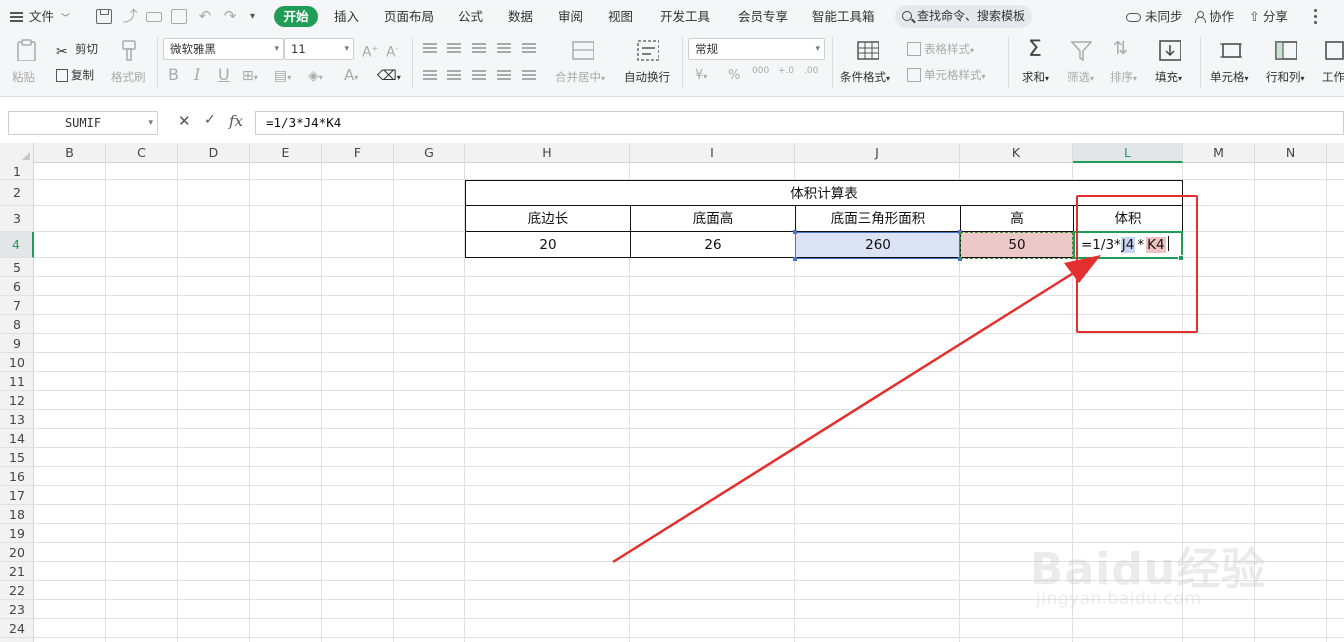  Describe the element at coordinates (647, 77) in the screenshot. I see `wrap-text-label: 自动换行` at that location.